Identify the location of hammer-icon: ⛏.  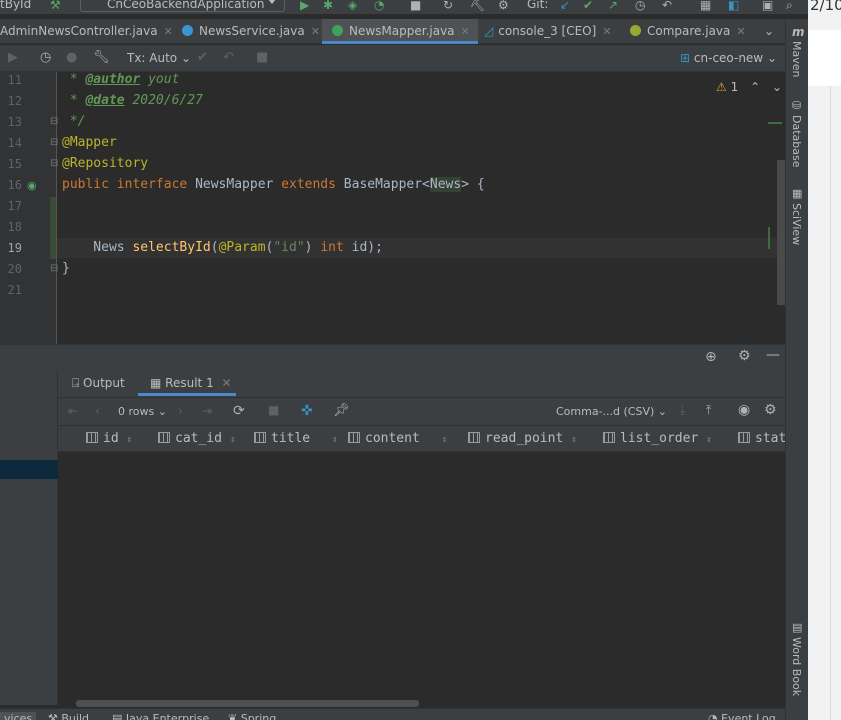
(477, 6).